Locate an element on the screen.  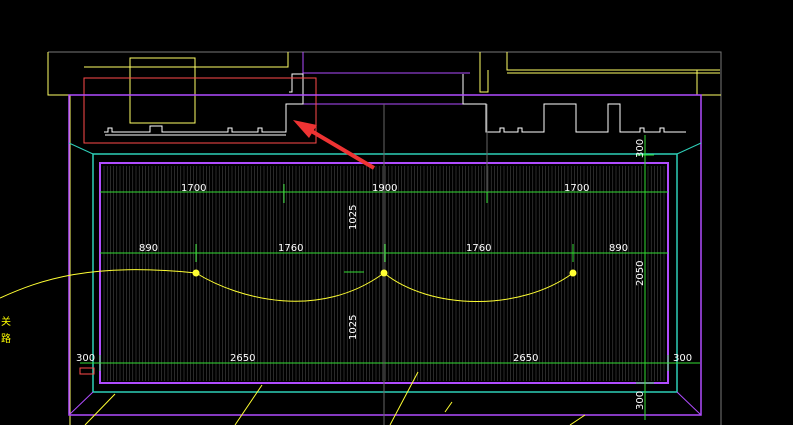
dim-bottom-4: 300 is located at coordinates (682, 358).